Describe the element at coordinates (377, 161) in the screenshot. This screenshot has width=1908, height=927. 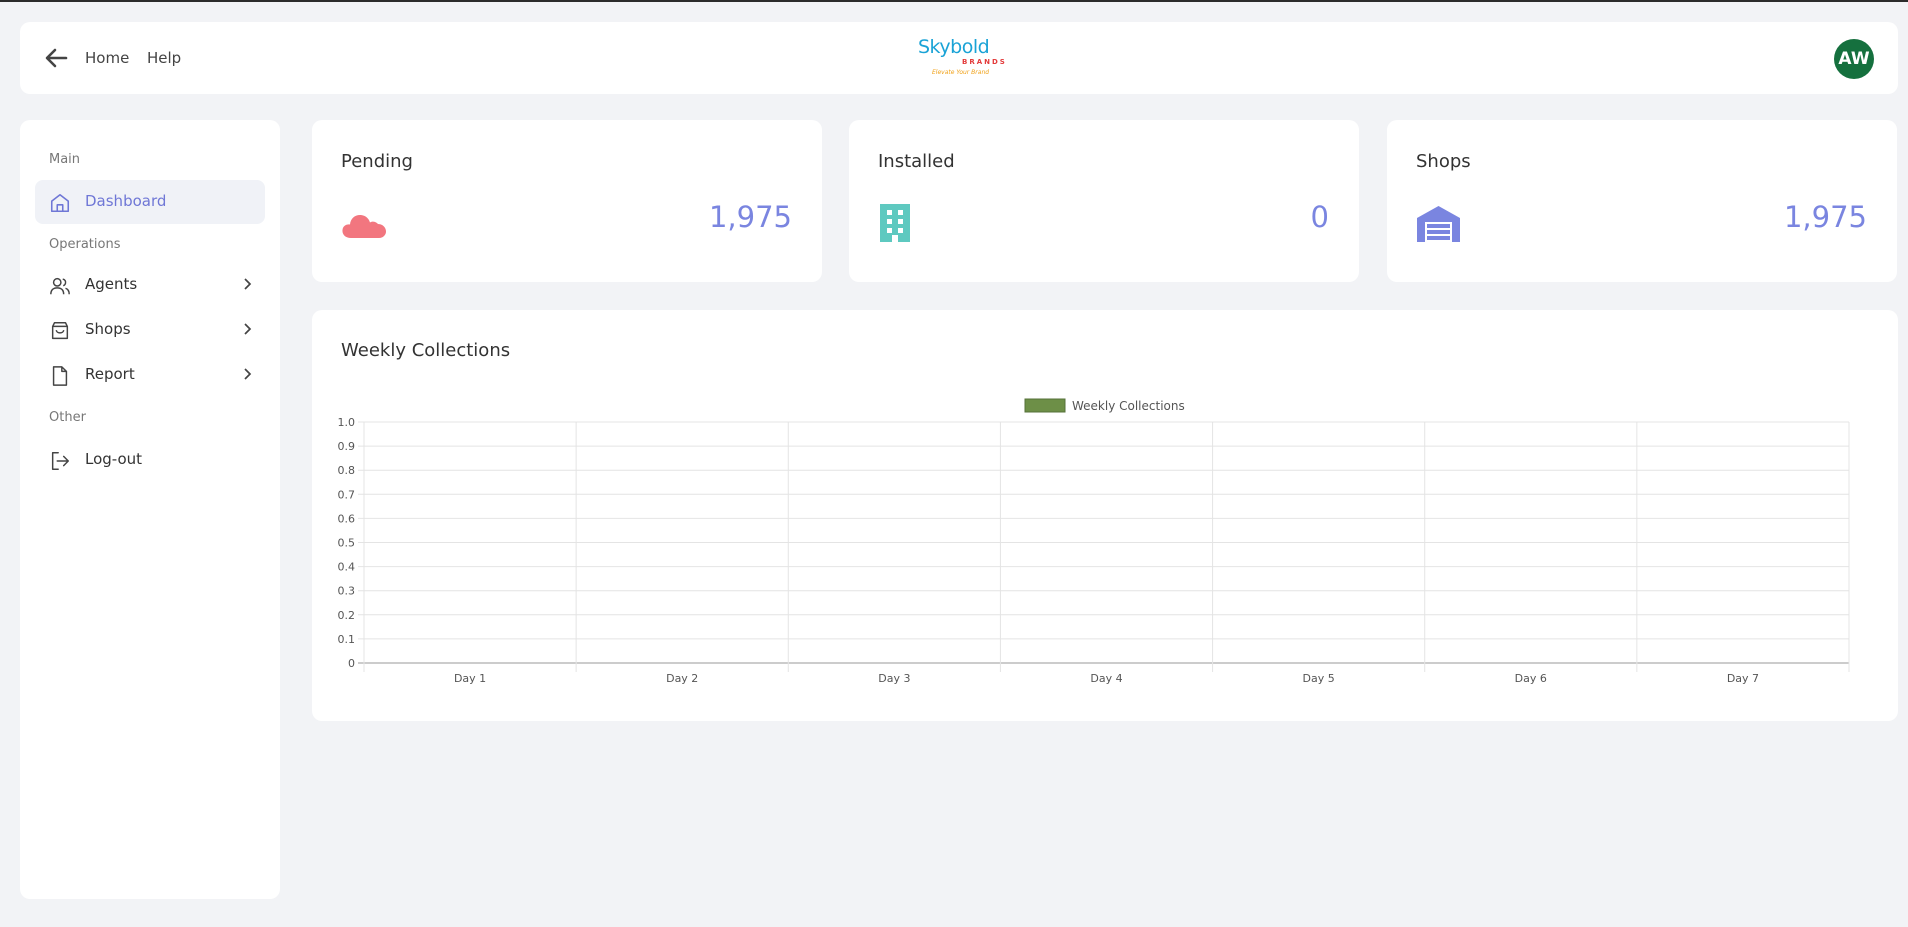
I see `stat-card-title: Pending` at that location.